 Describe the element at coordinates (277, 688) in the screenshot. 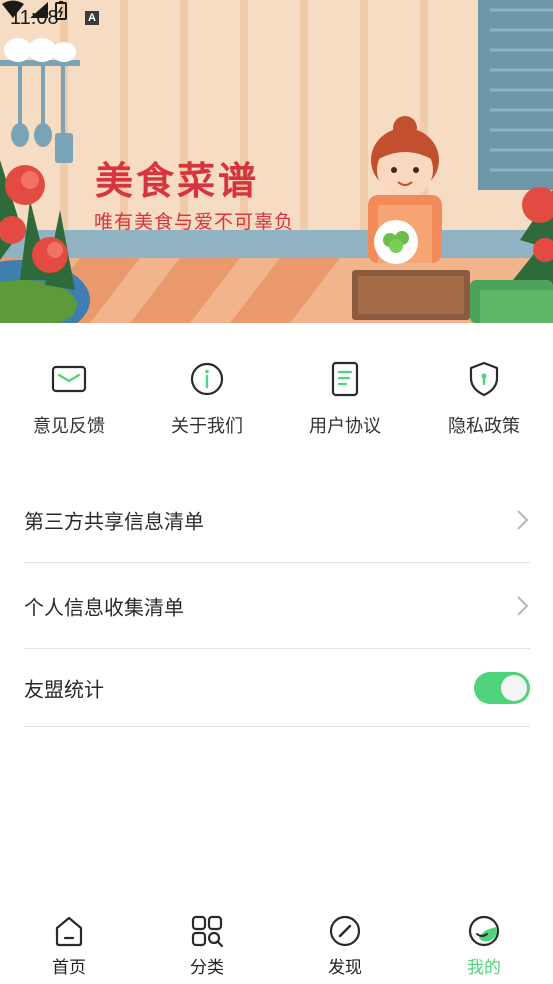

I see `umeng-stats-row: 友盟统计` at that location.